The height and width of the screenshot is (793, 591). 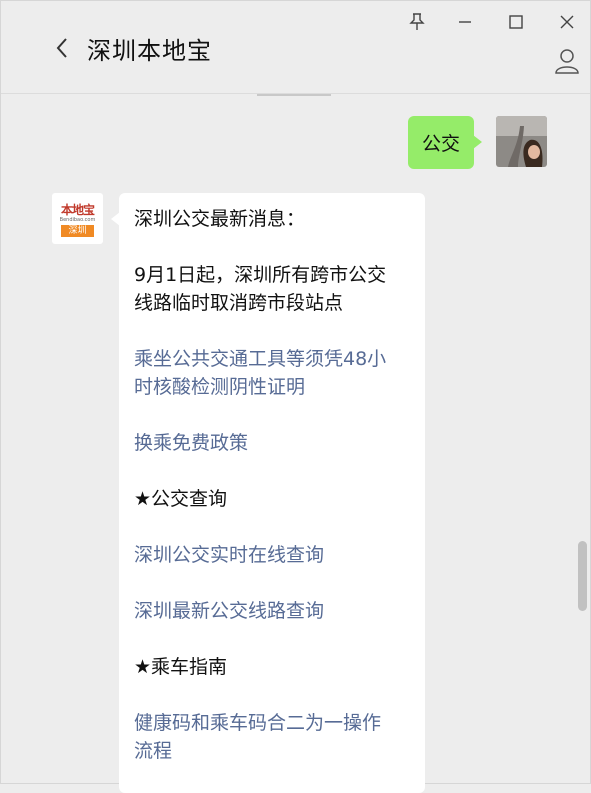 What do you see at coordinates (220, 219) in the screenshot?
I see `message-heading: 深圳公交最新消息：` at bounding box center [220, 219].